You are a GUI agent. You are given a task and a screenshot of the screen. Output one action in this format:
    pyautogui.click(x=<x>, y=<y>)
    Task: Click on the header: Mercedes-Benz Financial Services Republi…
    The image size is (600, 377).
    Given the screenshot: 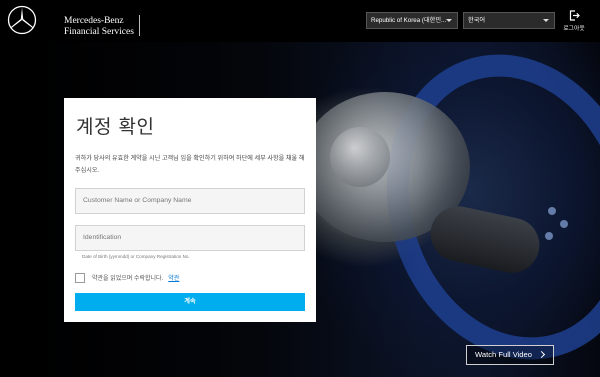 What is the action you would take?
    pyautogui.click(x=300, y=21)
    